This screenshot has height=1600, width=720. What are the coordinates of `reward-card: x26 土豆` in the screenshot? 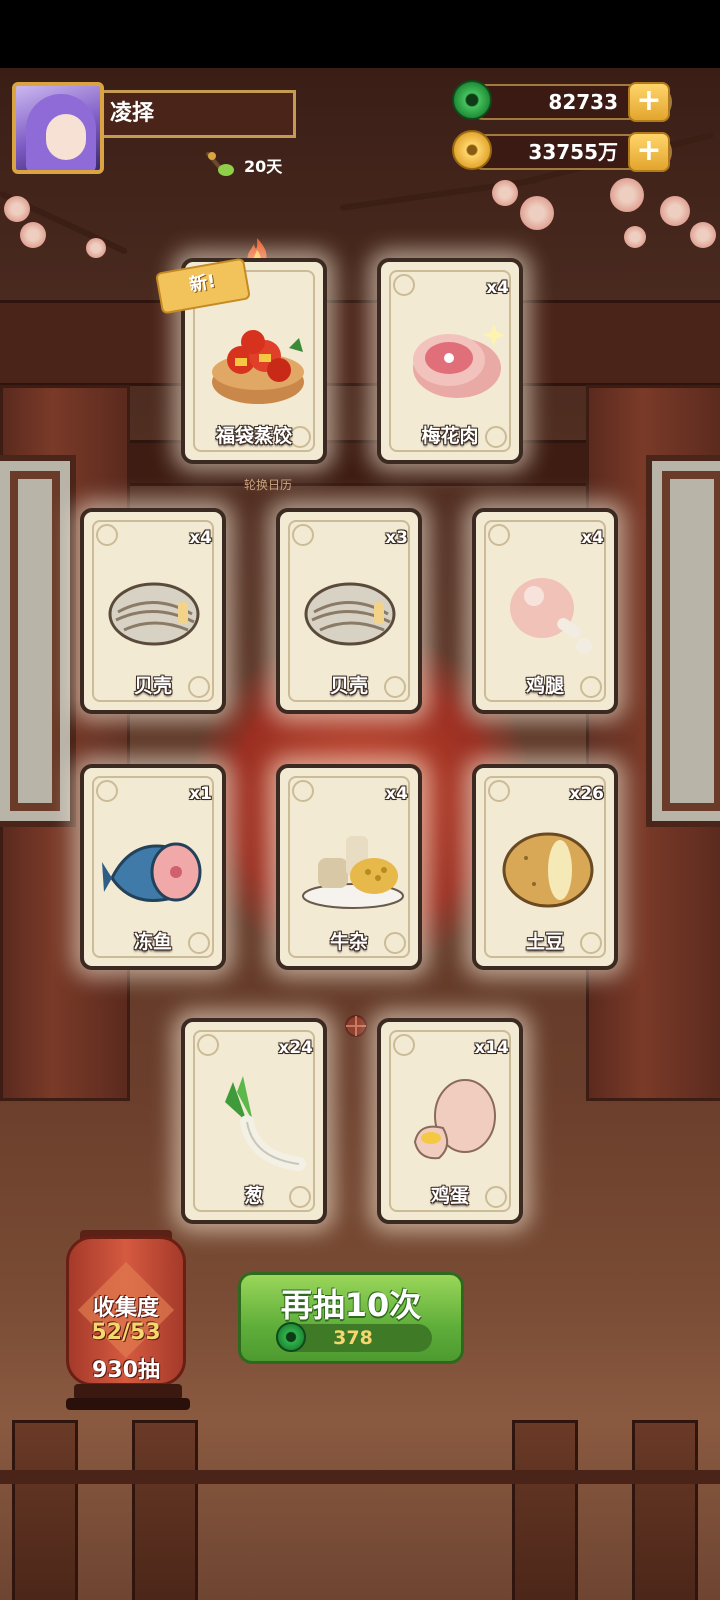 It's located at (545, 867).